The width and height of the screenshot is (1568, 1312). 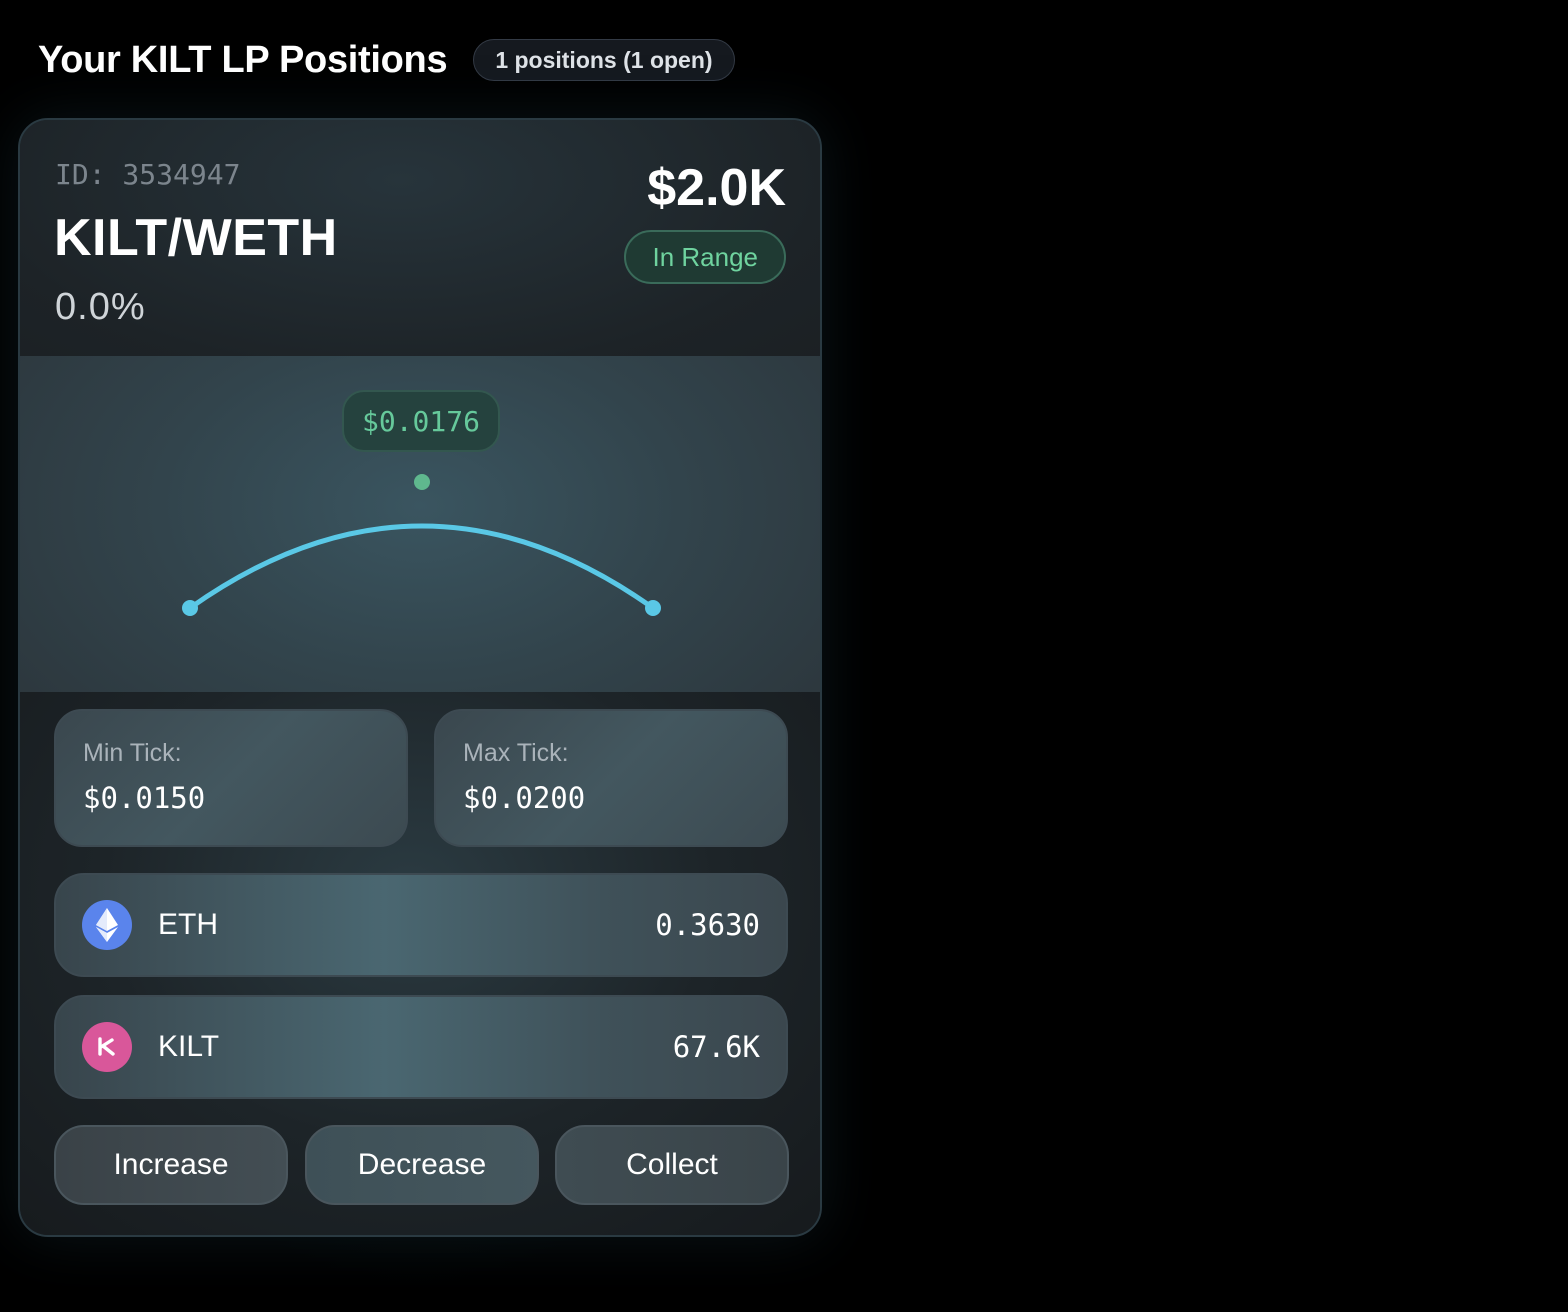 I want to click on token-symbol: ETH, so click(x=188, y=924).